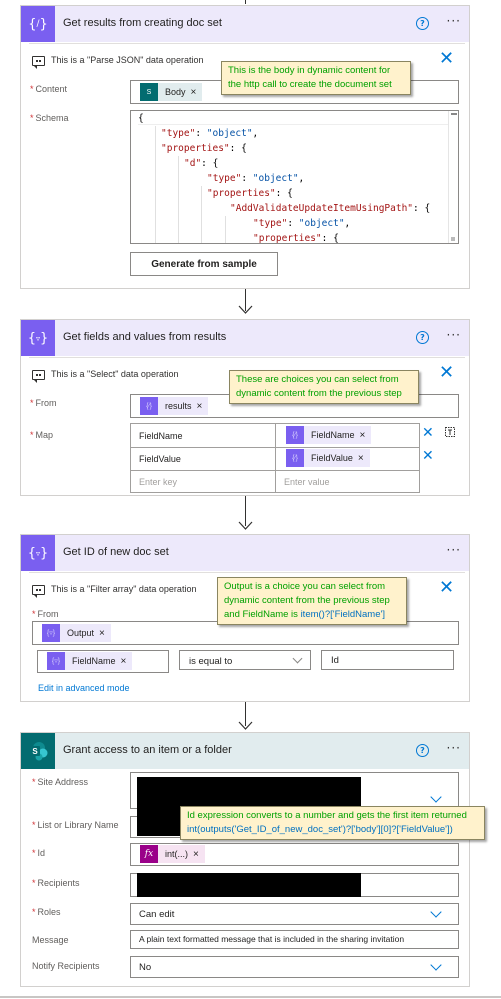  I want to click on card-title: Grant access to an item or a folder, so click(147, 750).